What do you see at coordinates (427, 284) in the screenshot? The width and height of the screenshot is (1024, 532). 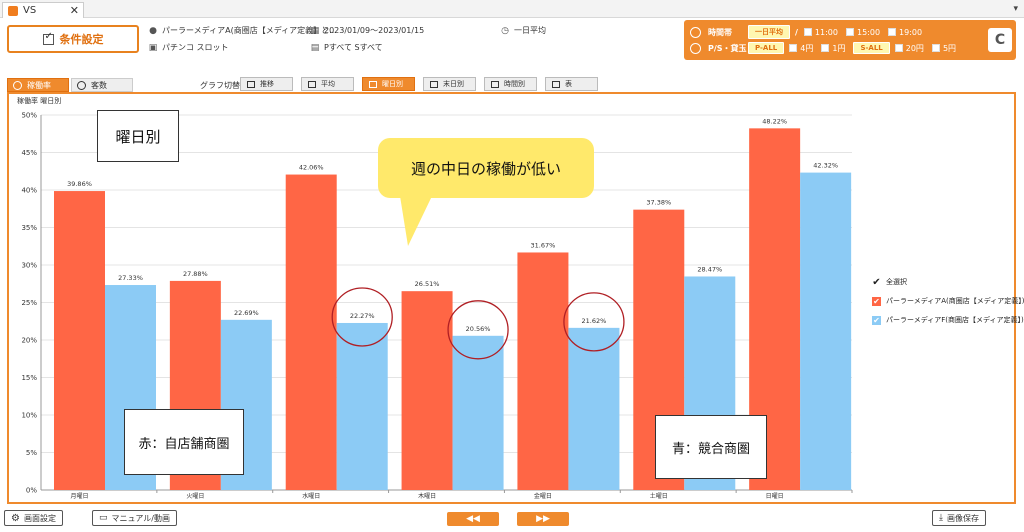 I see `data-label: 26.51%` at bounding box center [427, 284].